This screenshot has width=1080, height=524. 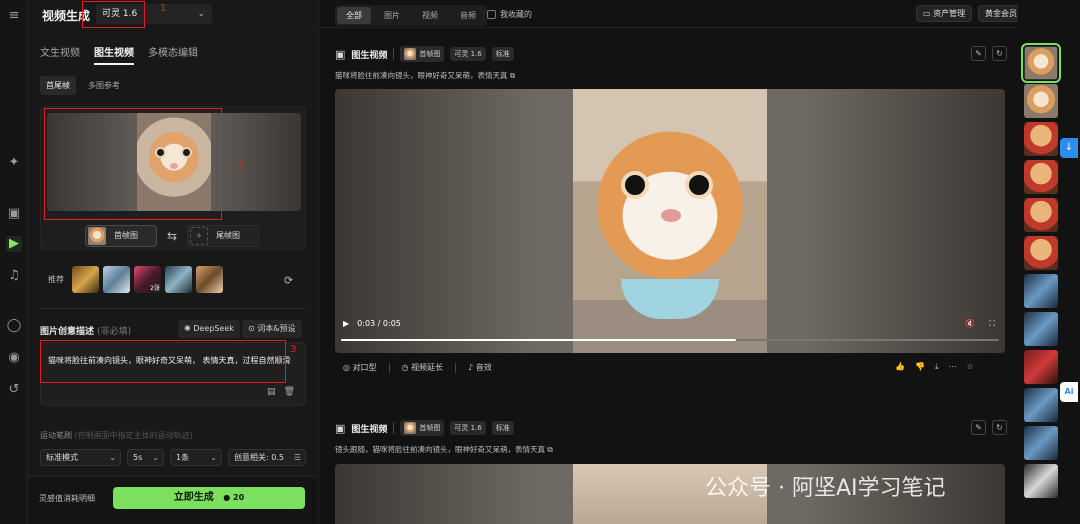 What do you see at coordinates (491, 14) in the screenshot?
I see `checkbox` at bounding box center [491, 14].